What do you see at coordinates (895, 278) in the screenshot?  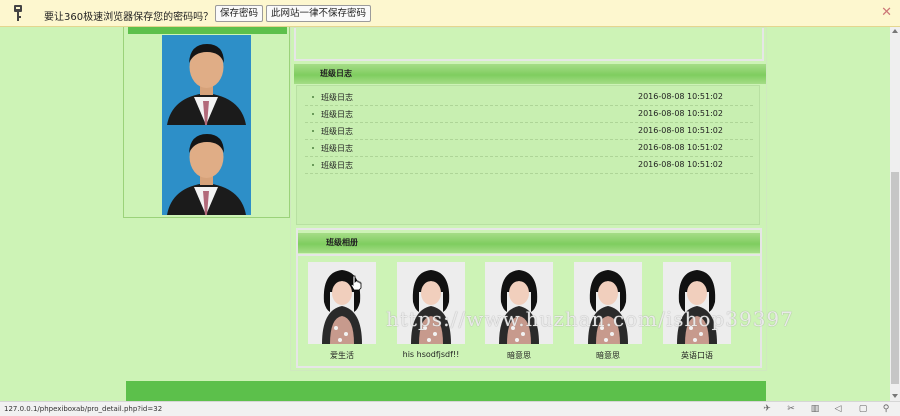 I see `scrollbar-thumb` at bounding box center [895, 278].